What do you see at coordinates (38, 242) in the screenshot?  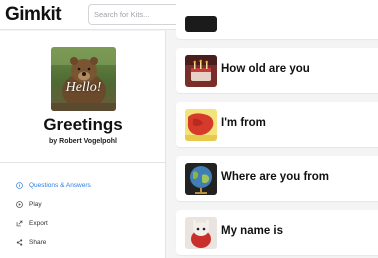 I see `menu-item-label: Share` at bounding box center [38, 242].